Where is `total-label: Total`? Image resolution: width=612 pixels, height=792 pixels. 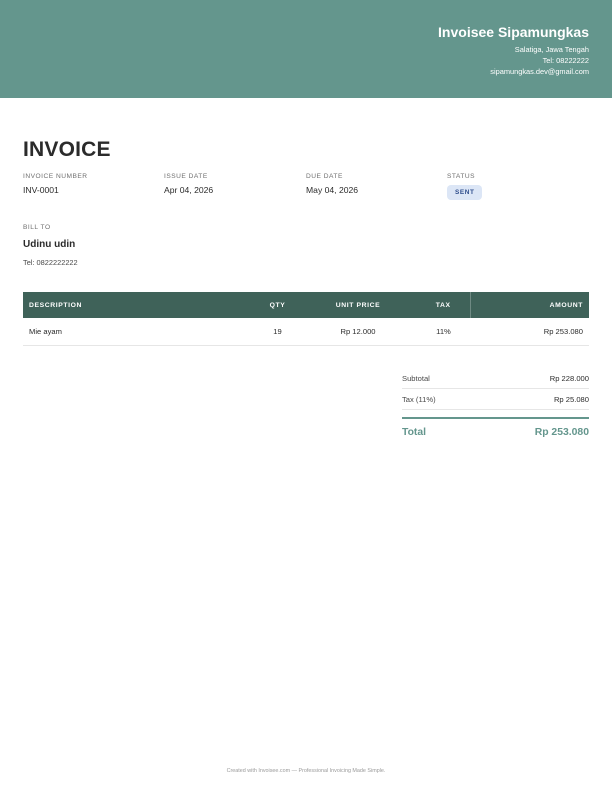
total-label: Total is located at coordinates (414, 432).